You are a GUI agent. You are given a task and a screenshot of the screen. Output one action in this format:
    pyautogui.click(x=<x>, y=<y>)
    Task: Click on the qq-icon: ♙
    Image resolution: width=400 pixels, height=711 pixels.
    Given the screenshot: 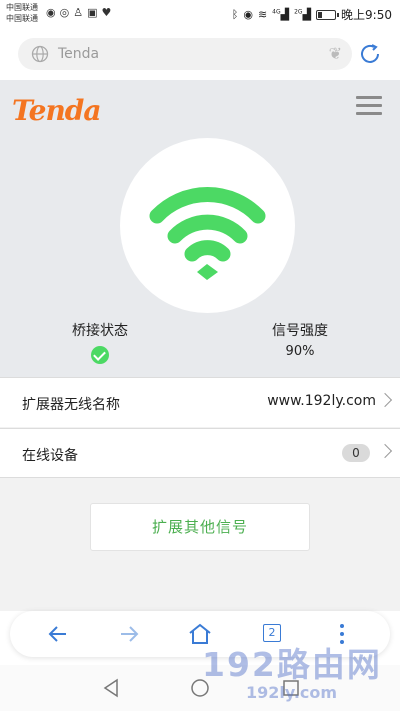 What is the action you would take?
    pyautogui.click(x=78, y=12)
    